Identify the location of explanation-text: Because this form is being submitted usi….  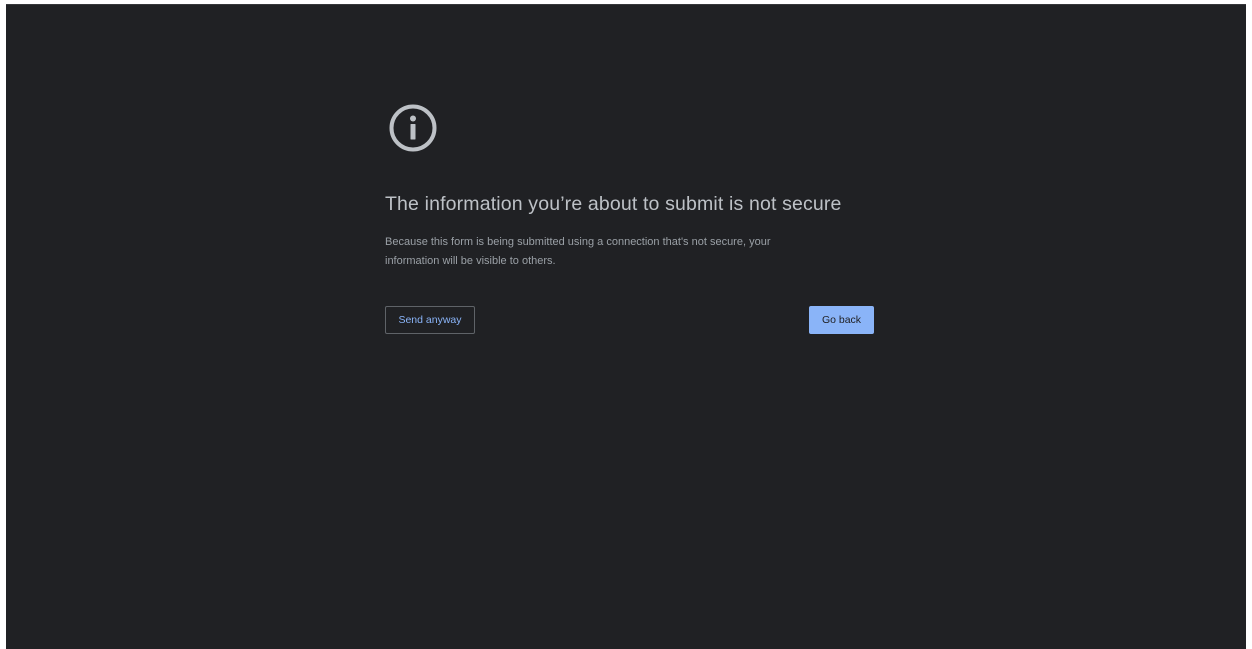
(615, 252).